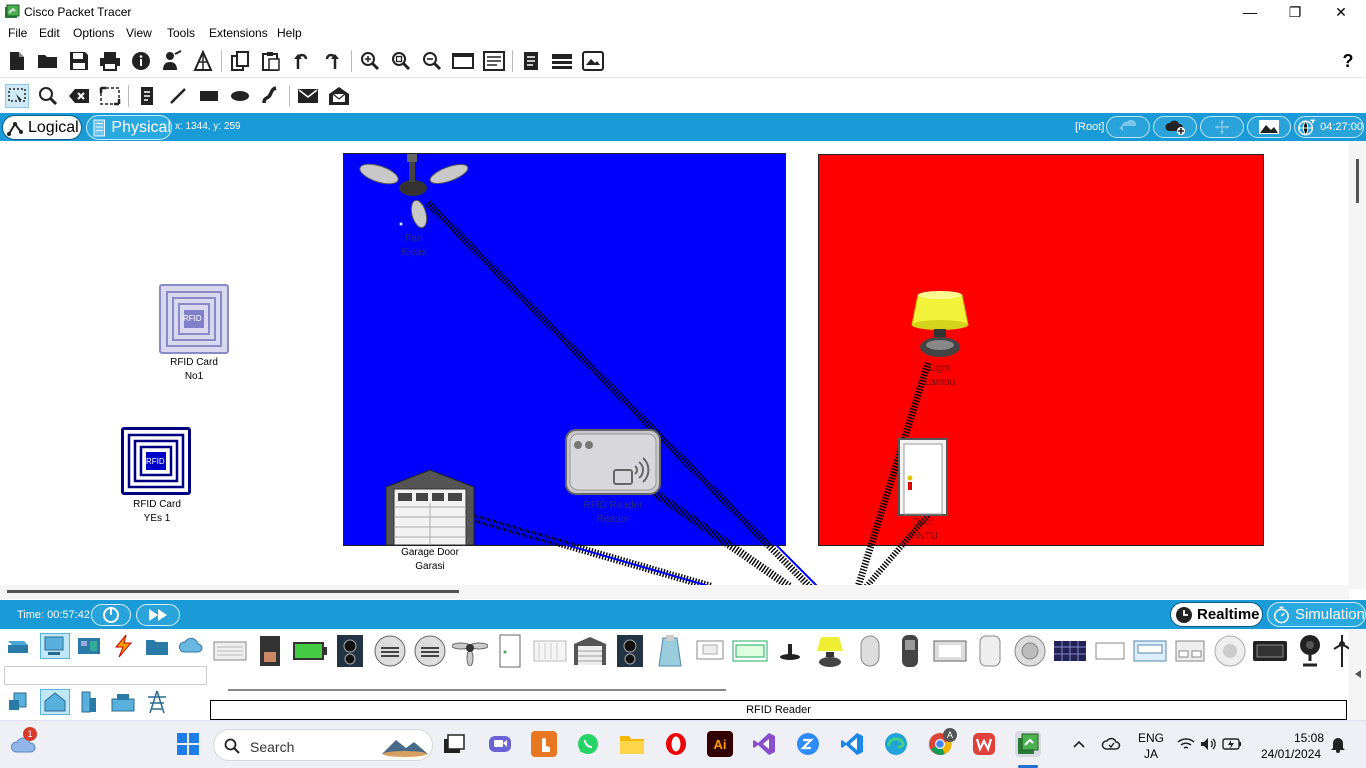 The image size is (1366, 768). Describe the element at coordinates (271, 61) in the screenshot. I see `paste-icon` at that location.